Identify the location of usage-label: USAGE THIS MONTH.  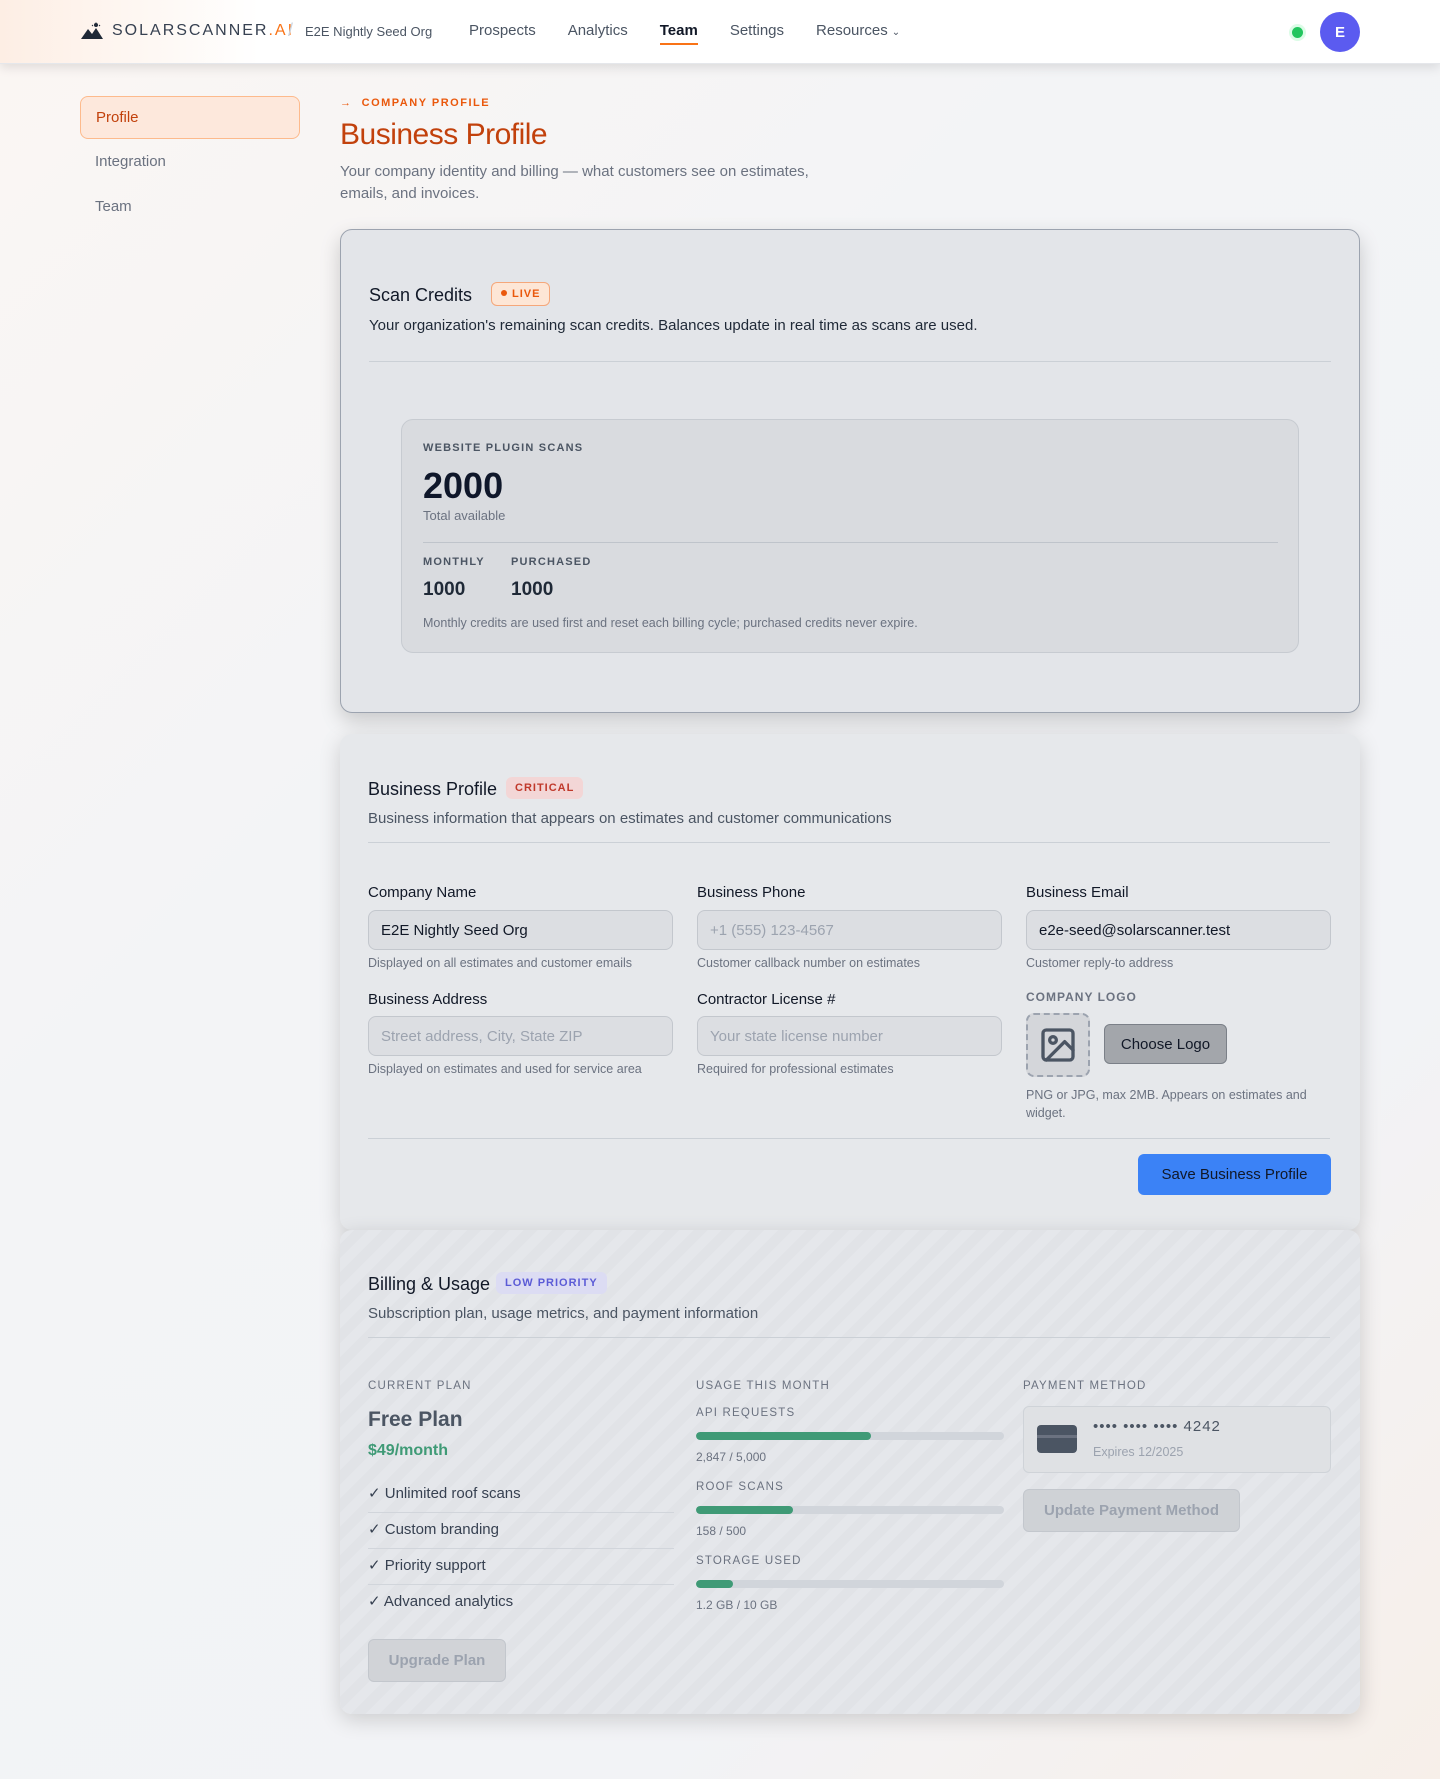
(763, 1386).